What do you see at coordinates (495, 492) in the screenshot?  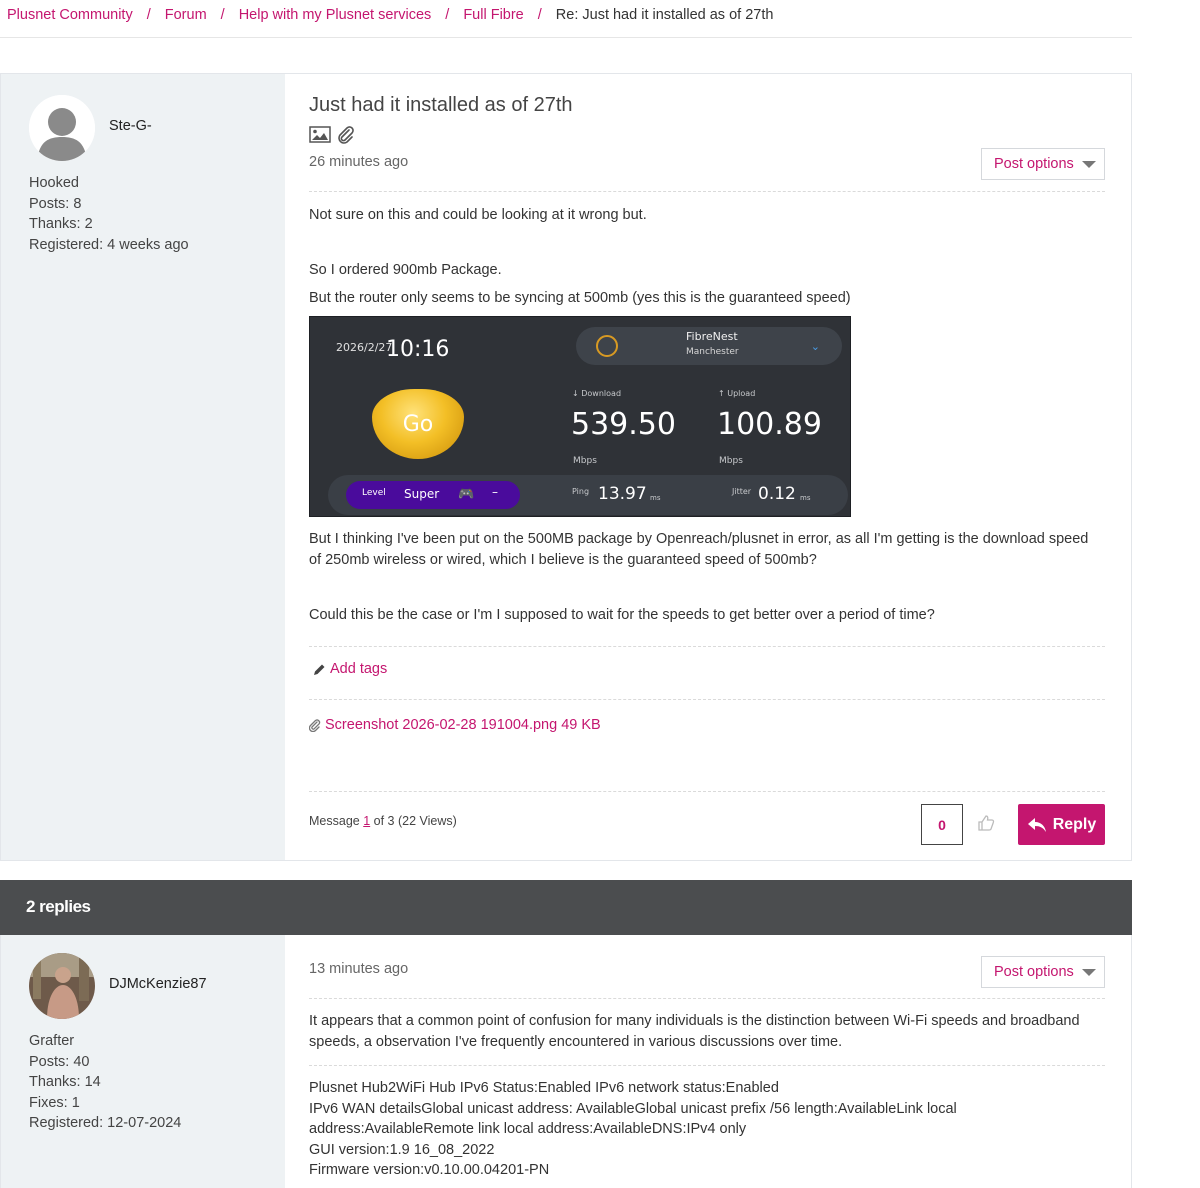 I see `level-dash: –` at bounding box center [495, 492].